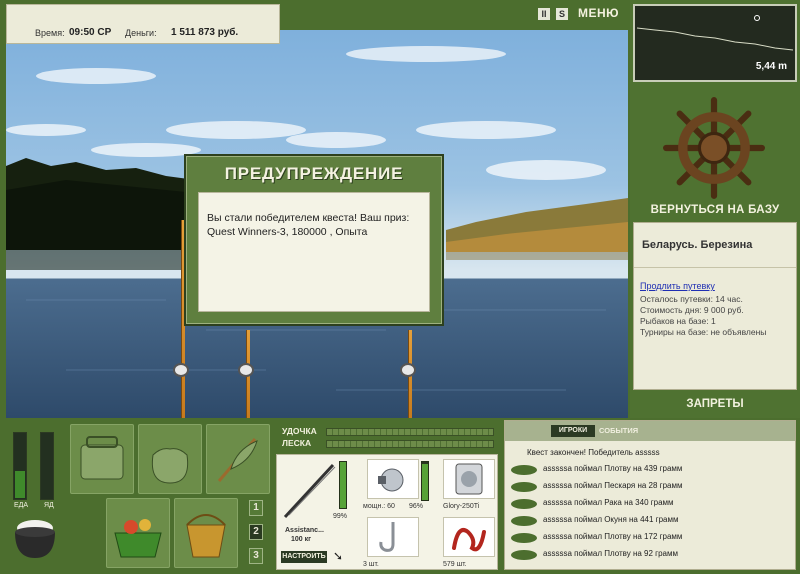 Image resolution: width=800 pixels, height=574 pixels. Describe the element at coordinates (611, 519) in the screenshot. I see `list-item: asssssa поймал Окуня на 441 грамм` at that location.